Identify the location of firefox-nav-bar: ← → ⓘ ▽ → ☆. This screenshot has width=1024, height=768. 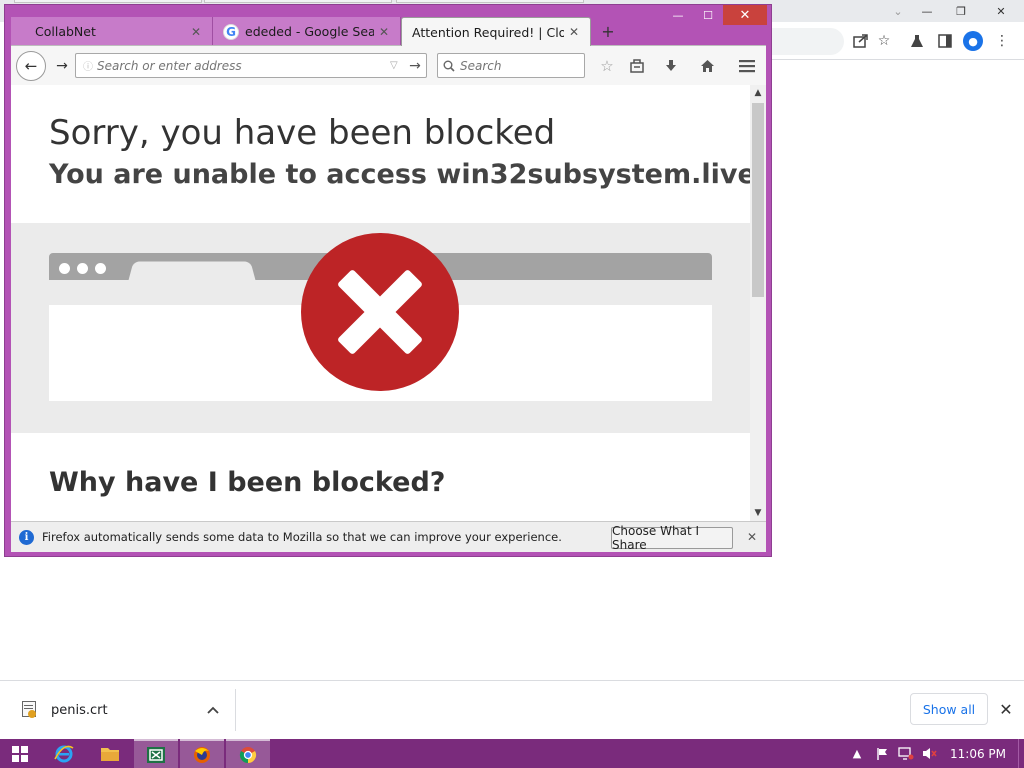
(388, 65).